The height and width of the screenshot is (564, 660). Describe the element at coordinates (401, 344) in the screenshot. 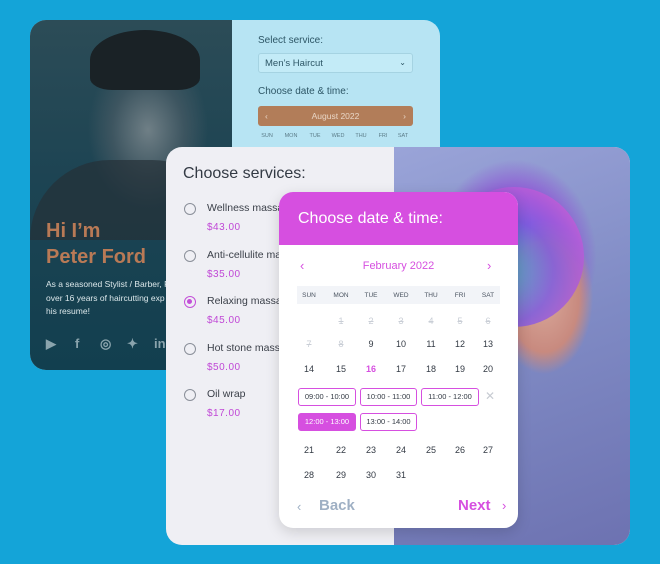

I see `calendar-day: 10` at that location.